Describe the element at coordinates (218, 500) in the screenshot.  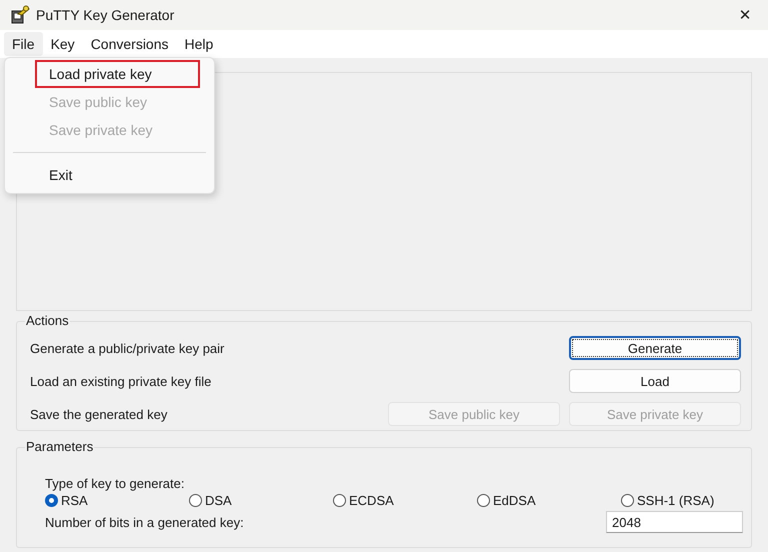
I see `radio-label: DSA` at that location.